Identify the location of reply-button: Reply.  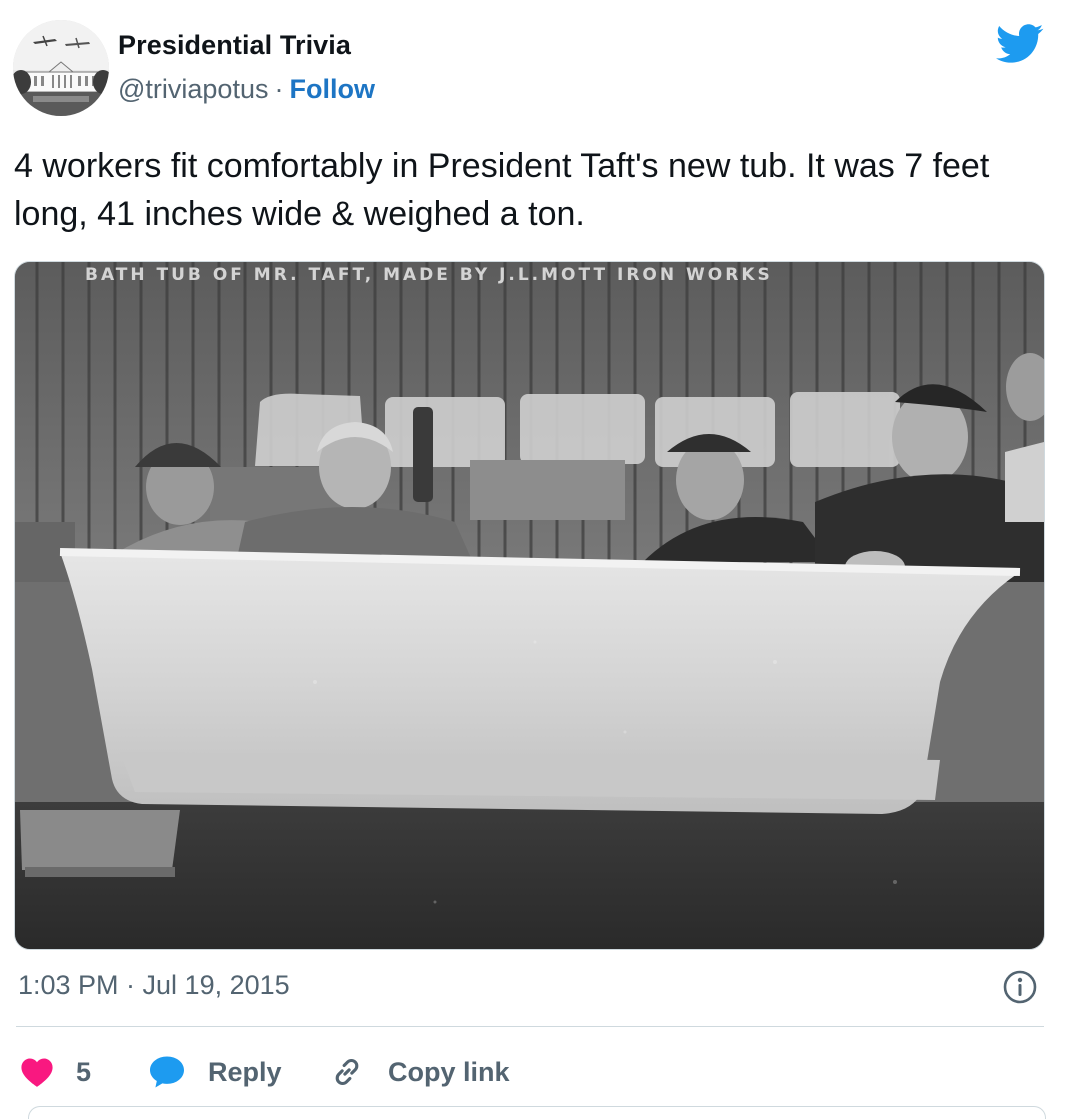
(215, 1072).